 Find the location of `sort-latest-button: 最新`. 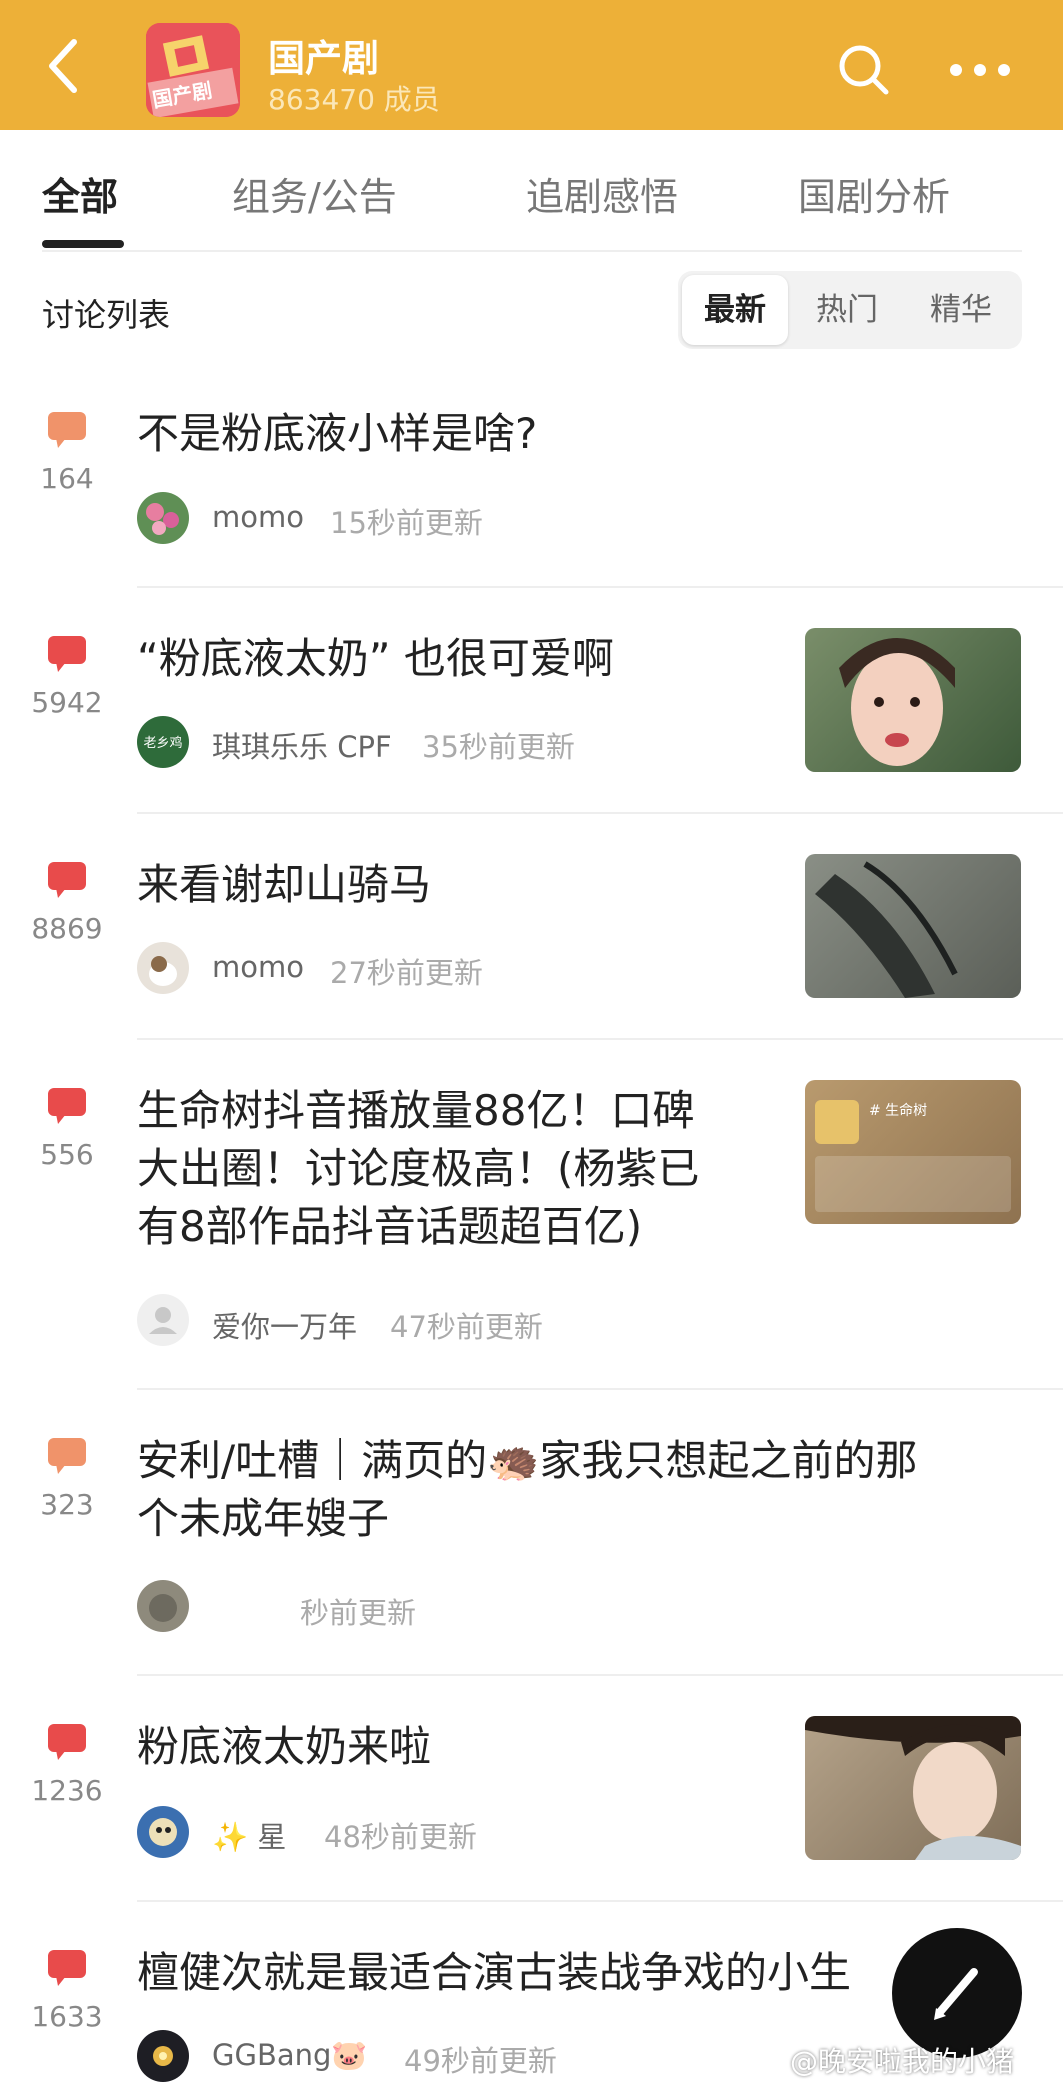

sort-latest-button: 最新 is located at coordinates (735, 310).